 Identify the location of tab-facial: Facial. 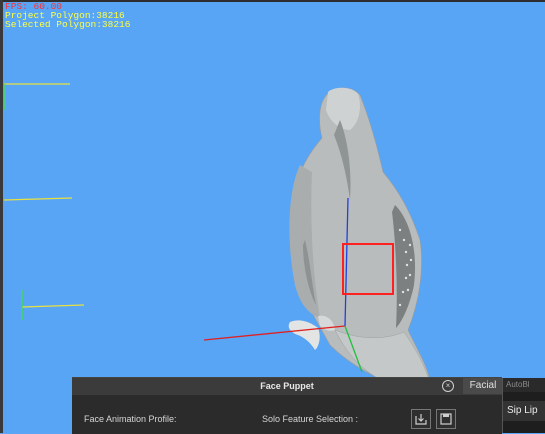
(483, 386).